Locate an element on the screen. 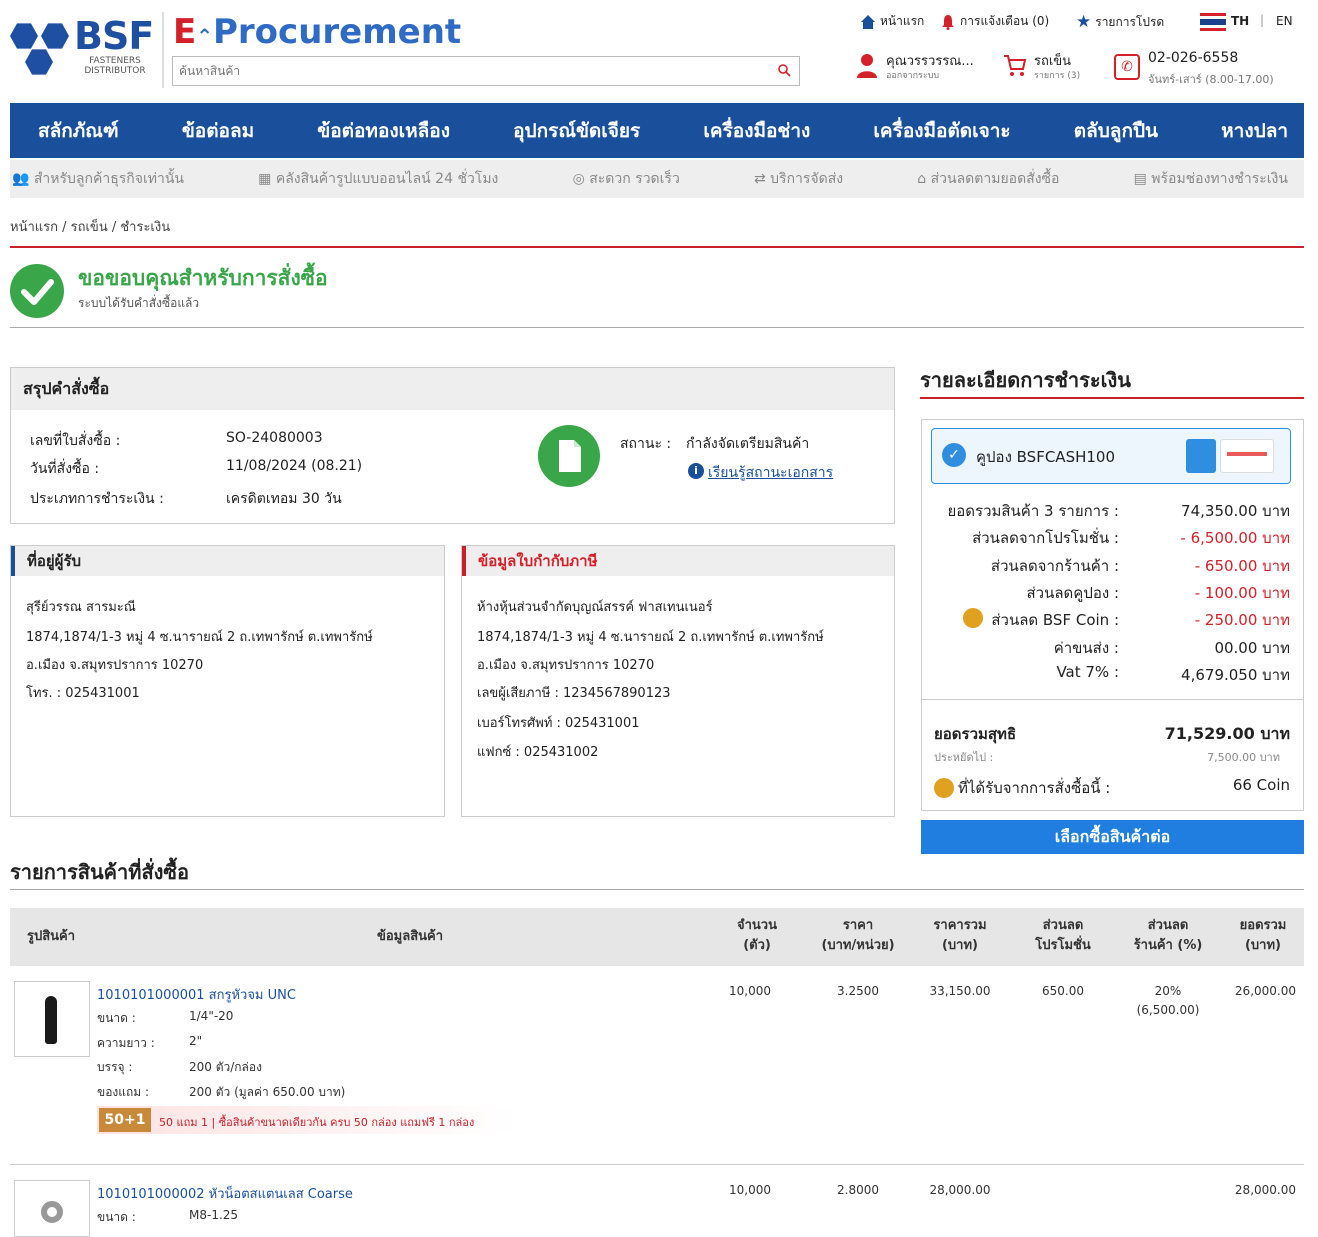  col-header: จำนวน (ตัว) is located at coordinates (757, 935).